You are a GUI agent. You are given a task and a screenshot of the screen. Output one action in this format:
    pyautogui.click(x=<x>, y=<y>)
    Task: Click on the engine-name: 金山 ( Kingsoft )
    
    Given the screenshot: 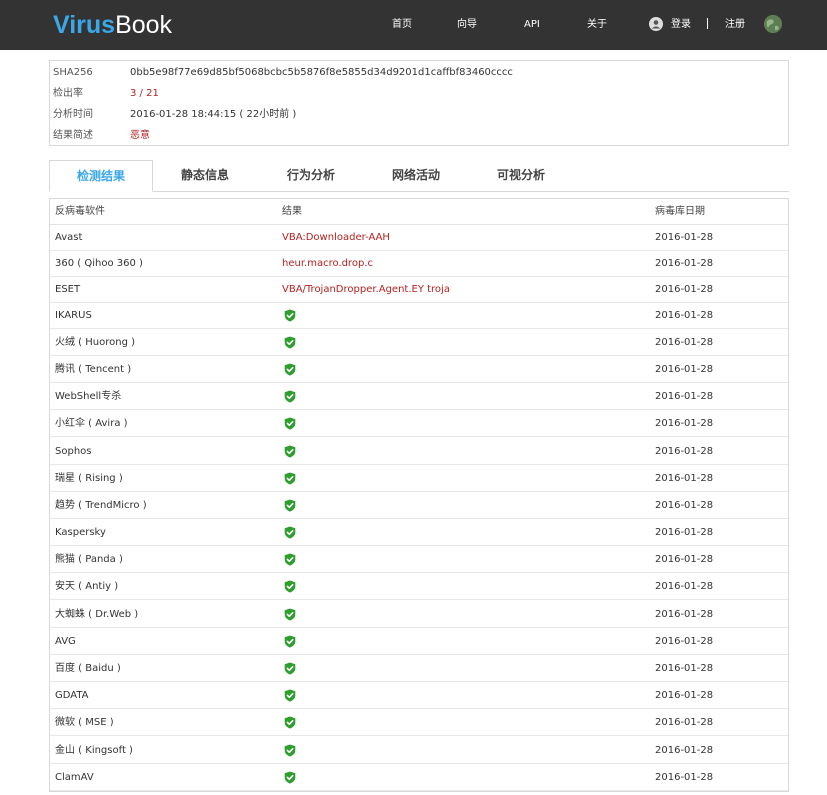 What is the action you would take?
    pyautogui.click(x=94, y=750)
    